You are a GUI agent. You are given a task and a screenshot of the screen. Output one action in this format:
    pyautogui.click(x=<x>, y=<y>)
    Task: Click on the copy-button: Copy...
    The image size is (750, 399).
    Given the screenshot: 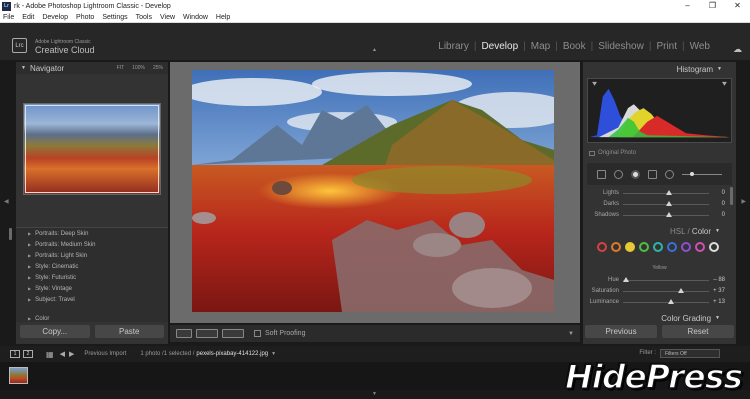 What is the action you would take?
    pyautogui.click(x=55, y=331)
    